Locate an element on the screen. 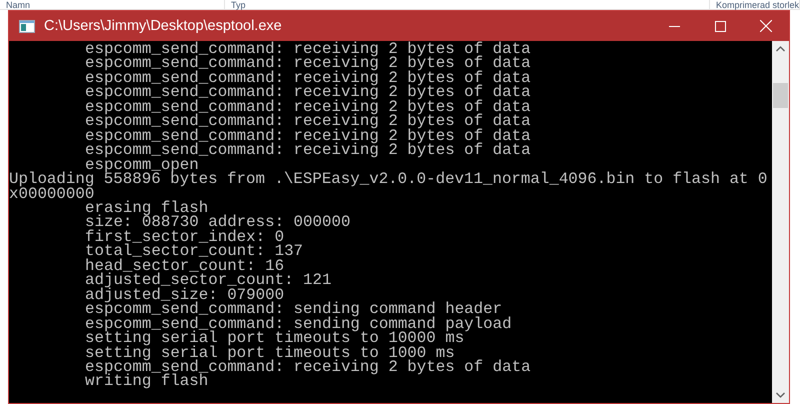 The width and height of the screenshot is (800, 404). console-line: espcomm_open is located at coordinates (142, 165).